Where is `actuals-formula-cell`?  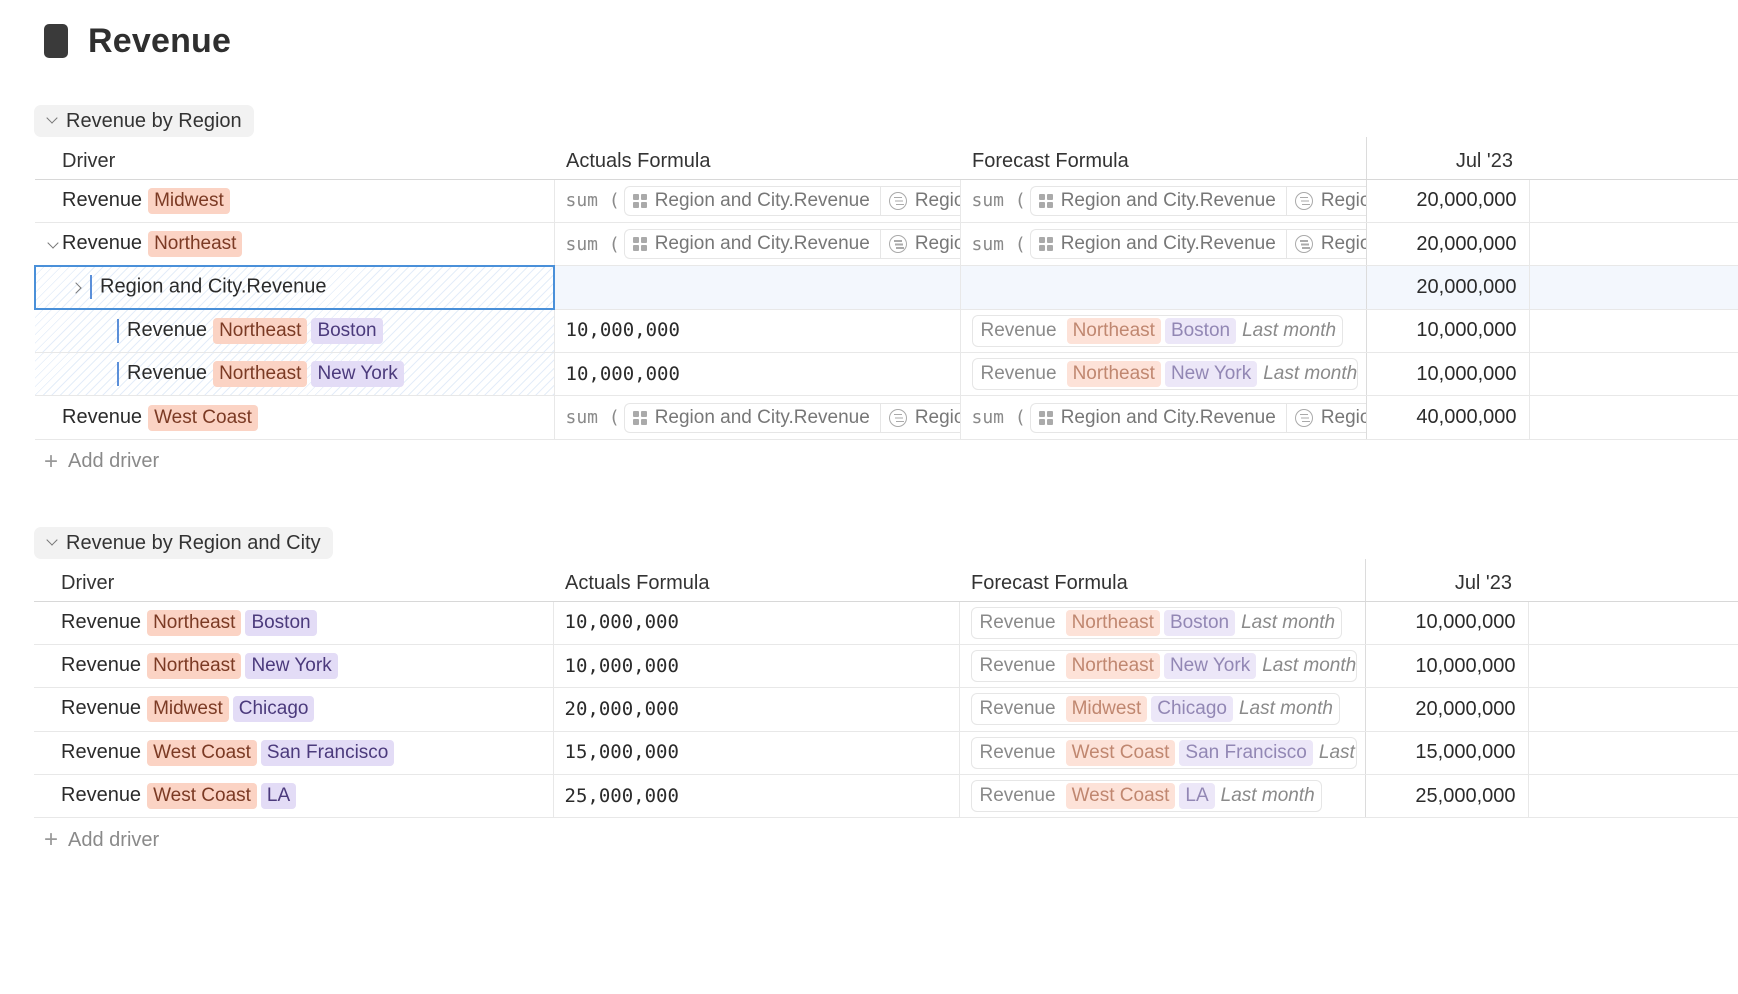
actuals-formula-cell is located at coordinates (757, 287).